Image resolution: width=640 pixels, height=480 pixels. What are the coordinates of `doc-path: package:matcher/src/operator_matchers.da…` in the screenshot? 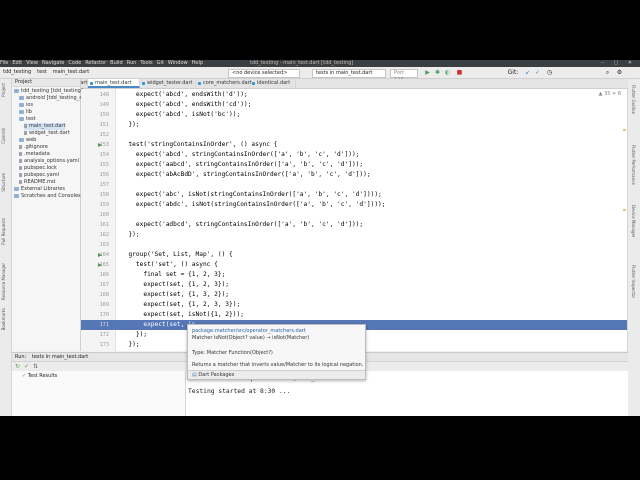 It's located at (249, 331).